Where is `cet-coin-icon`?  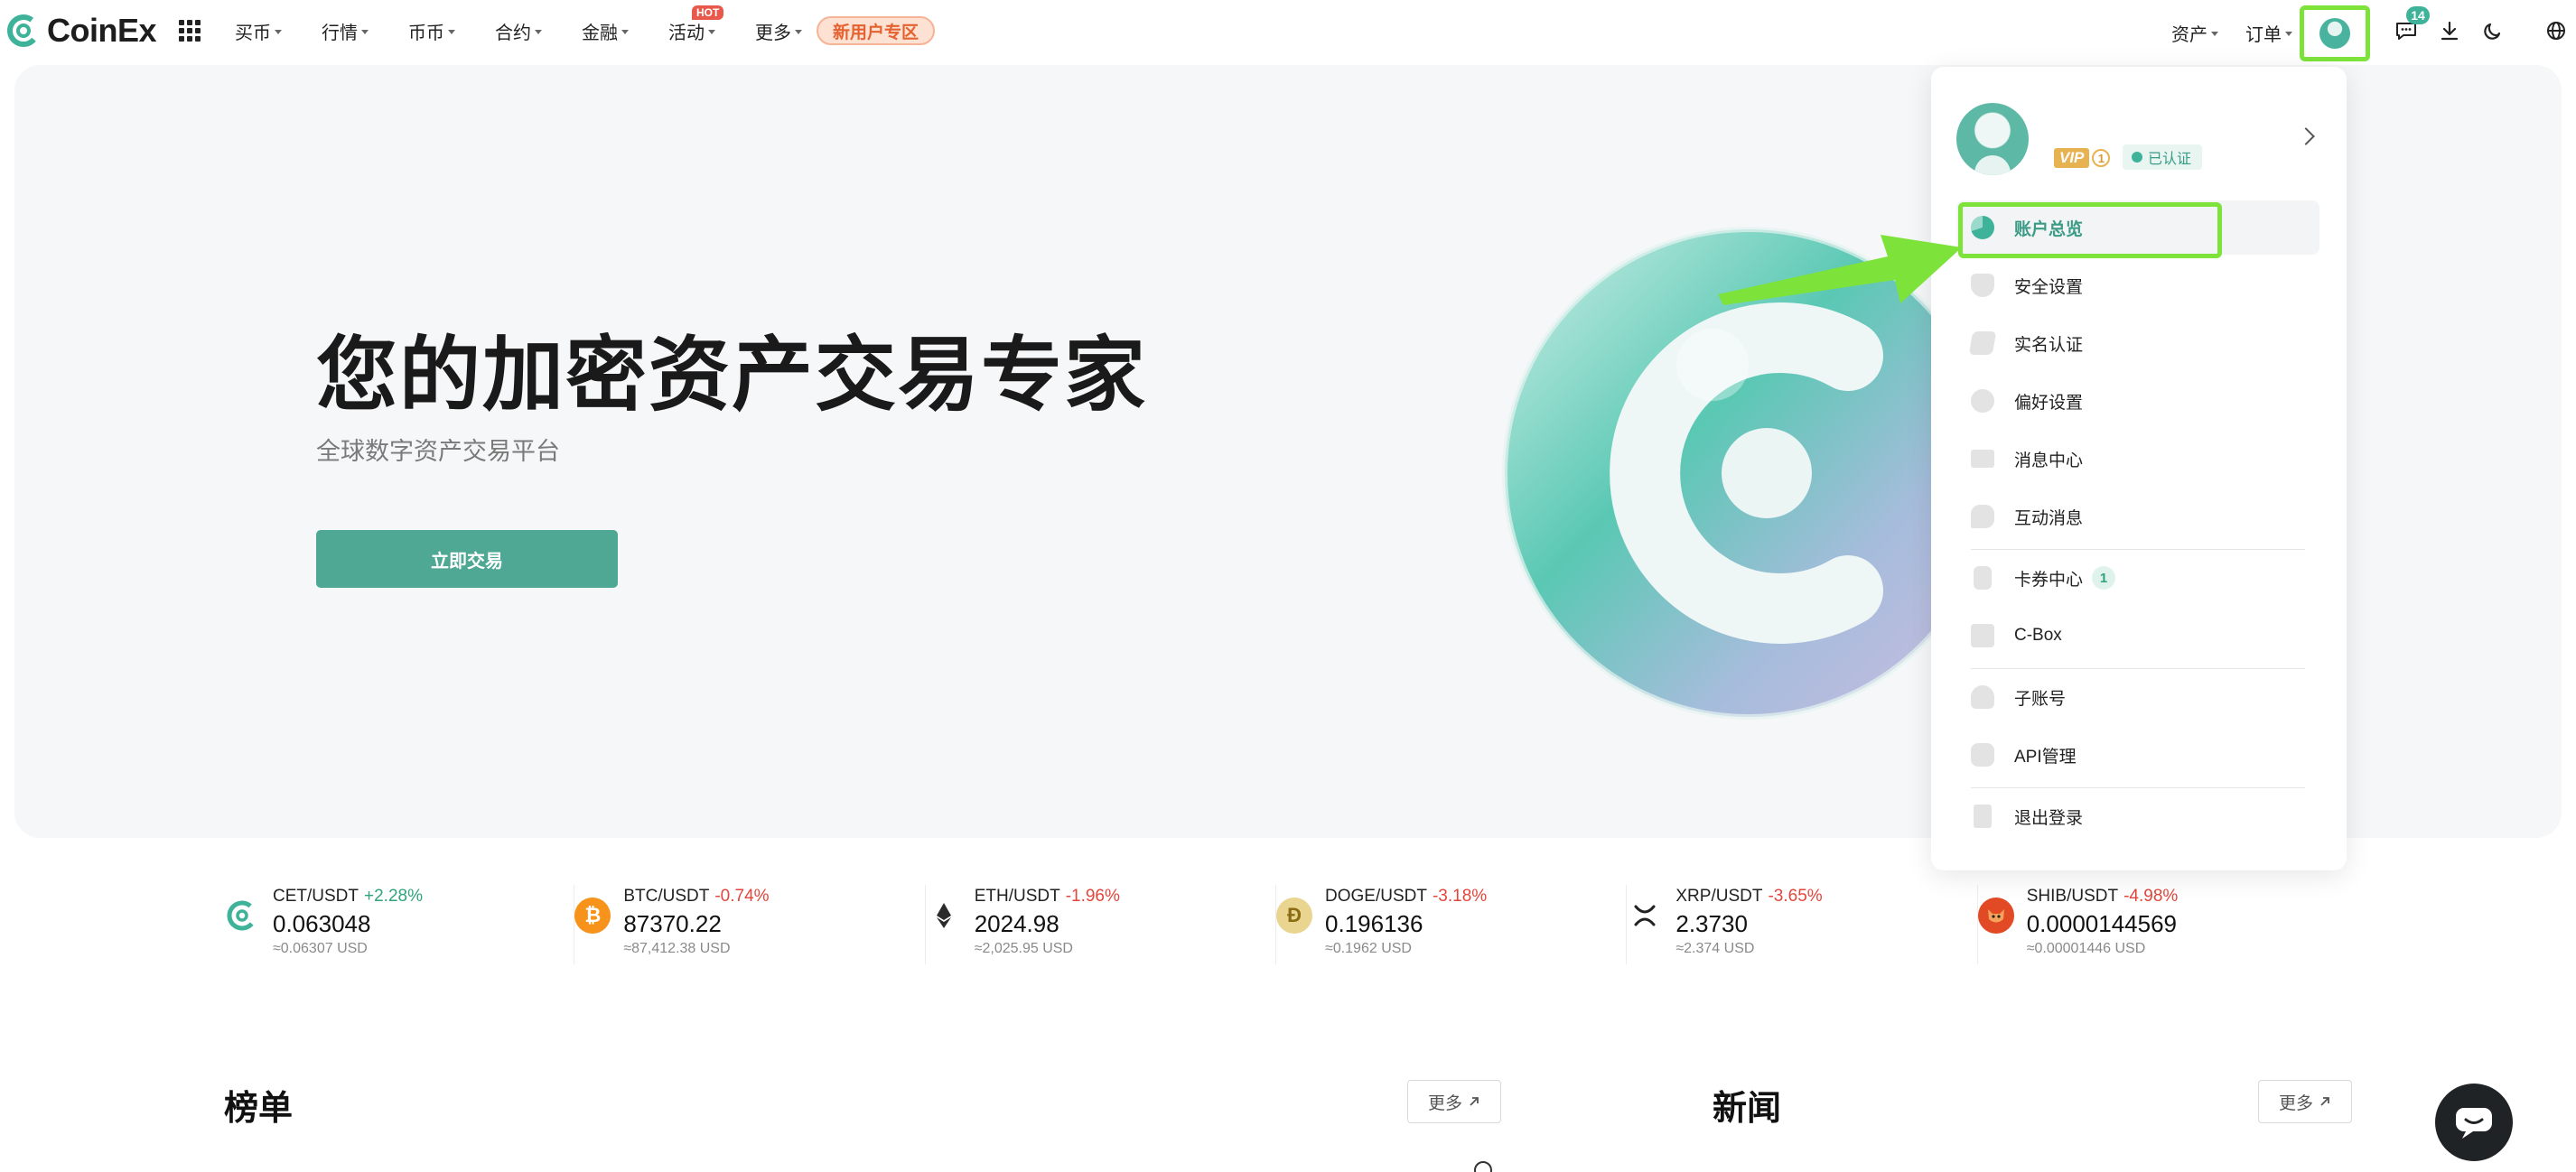
cet-coin-icon is located at coordinates (242, 916).